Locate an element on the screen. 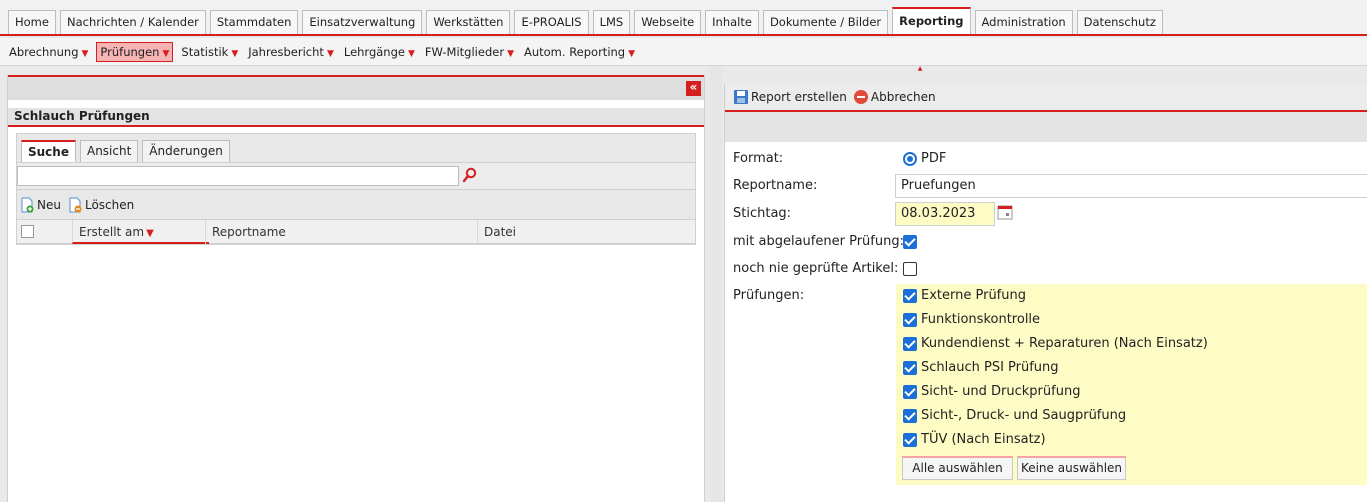 The image size is (1367, 502). menu-autom-reporting: Autom. Reporting ▼ is located at coordinates (579, 52).